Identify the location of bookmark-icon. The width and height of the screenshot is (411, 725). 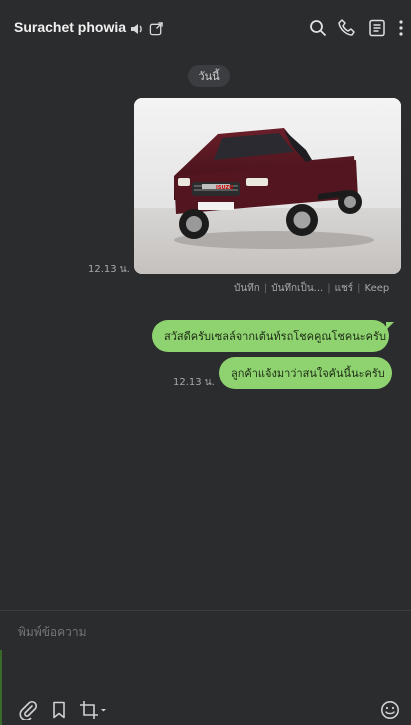
(59, 710).